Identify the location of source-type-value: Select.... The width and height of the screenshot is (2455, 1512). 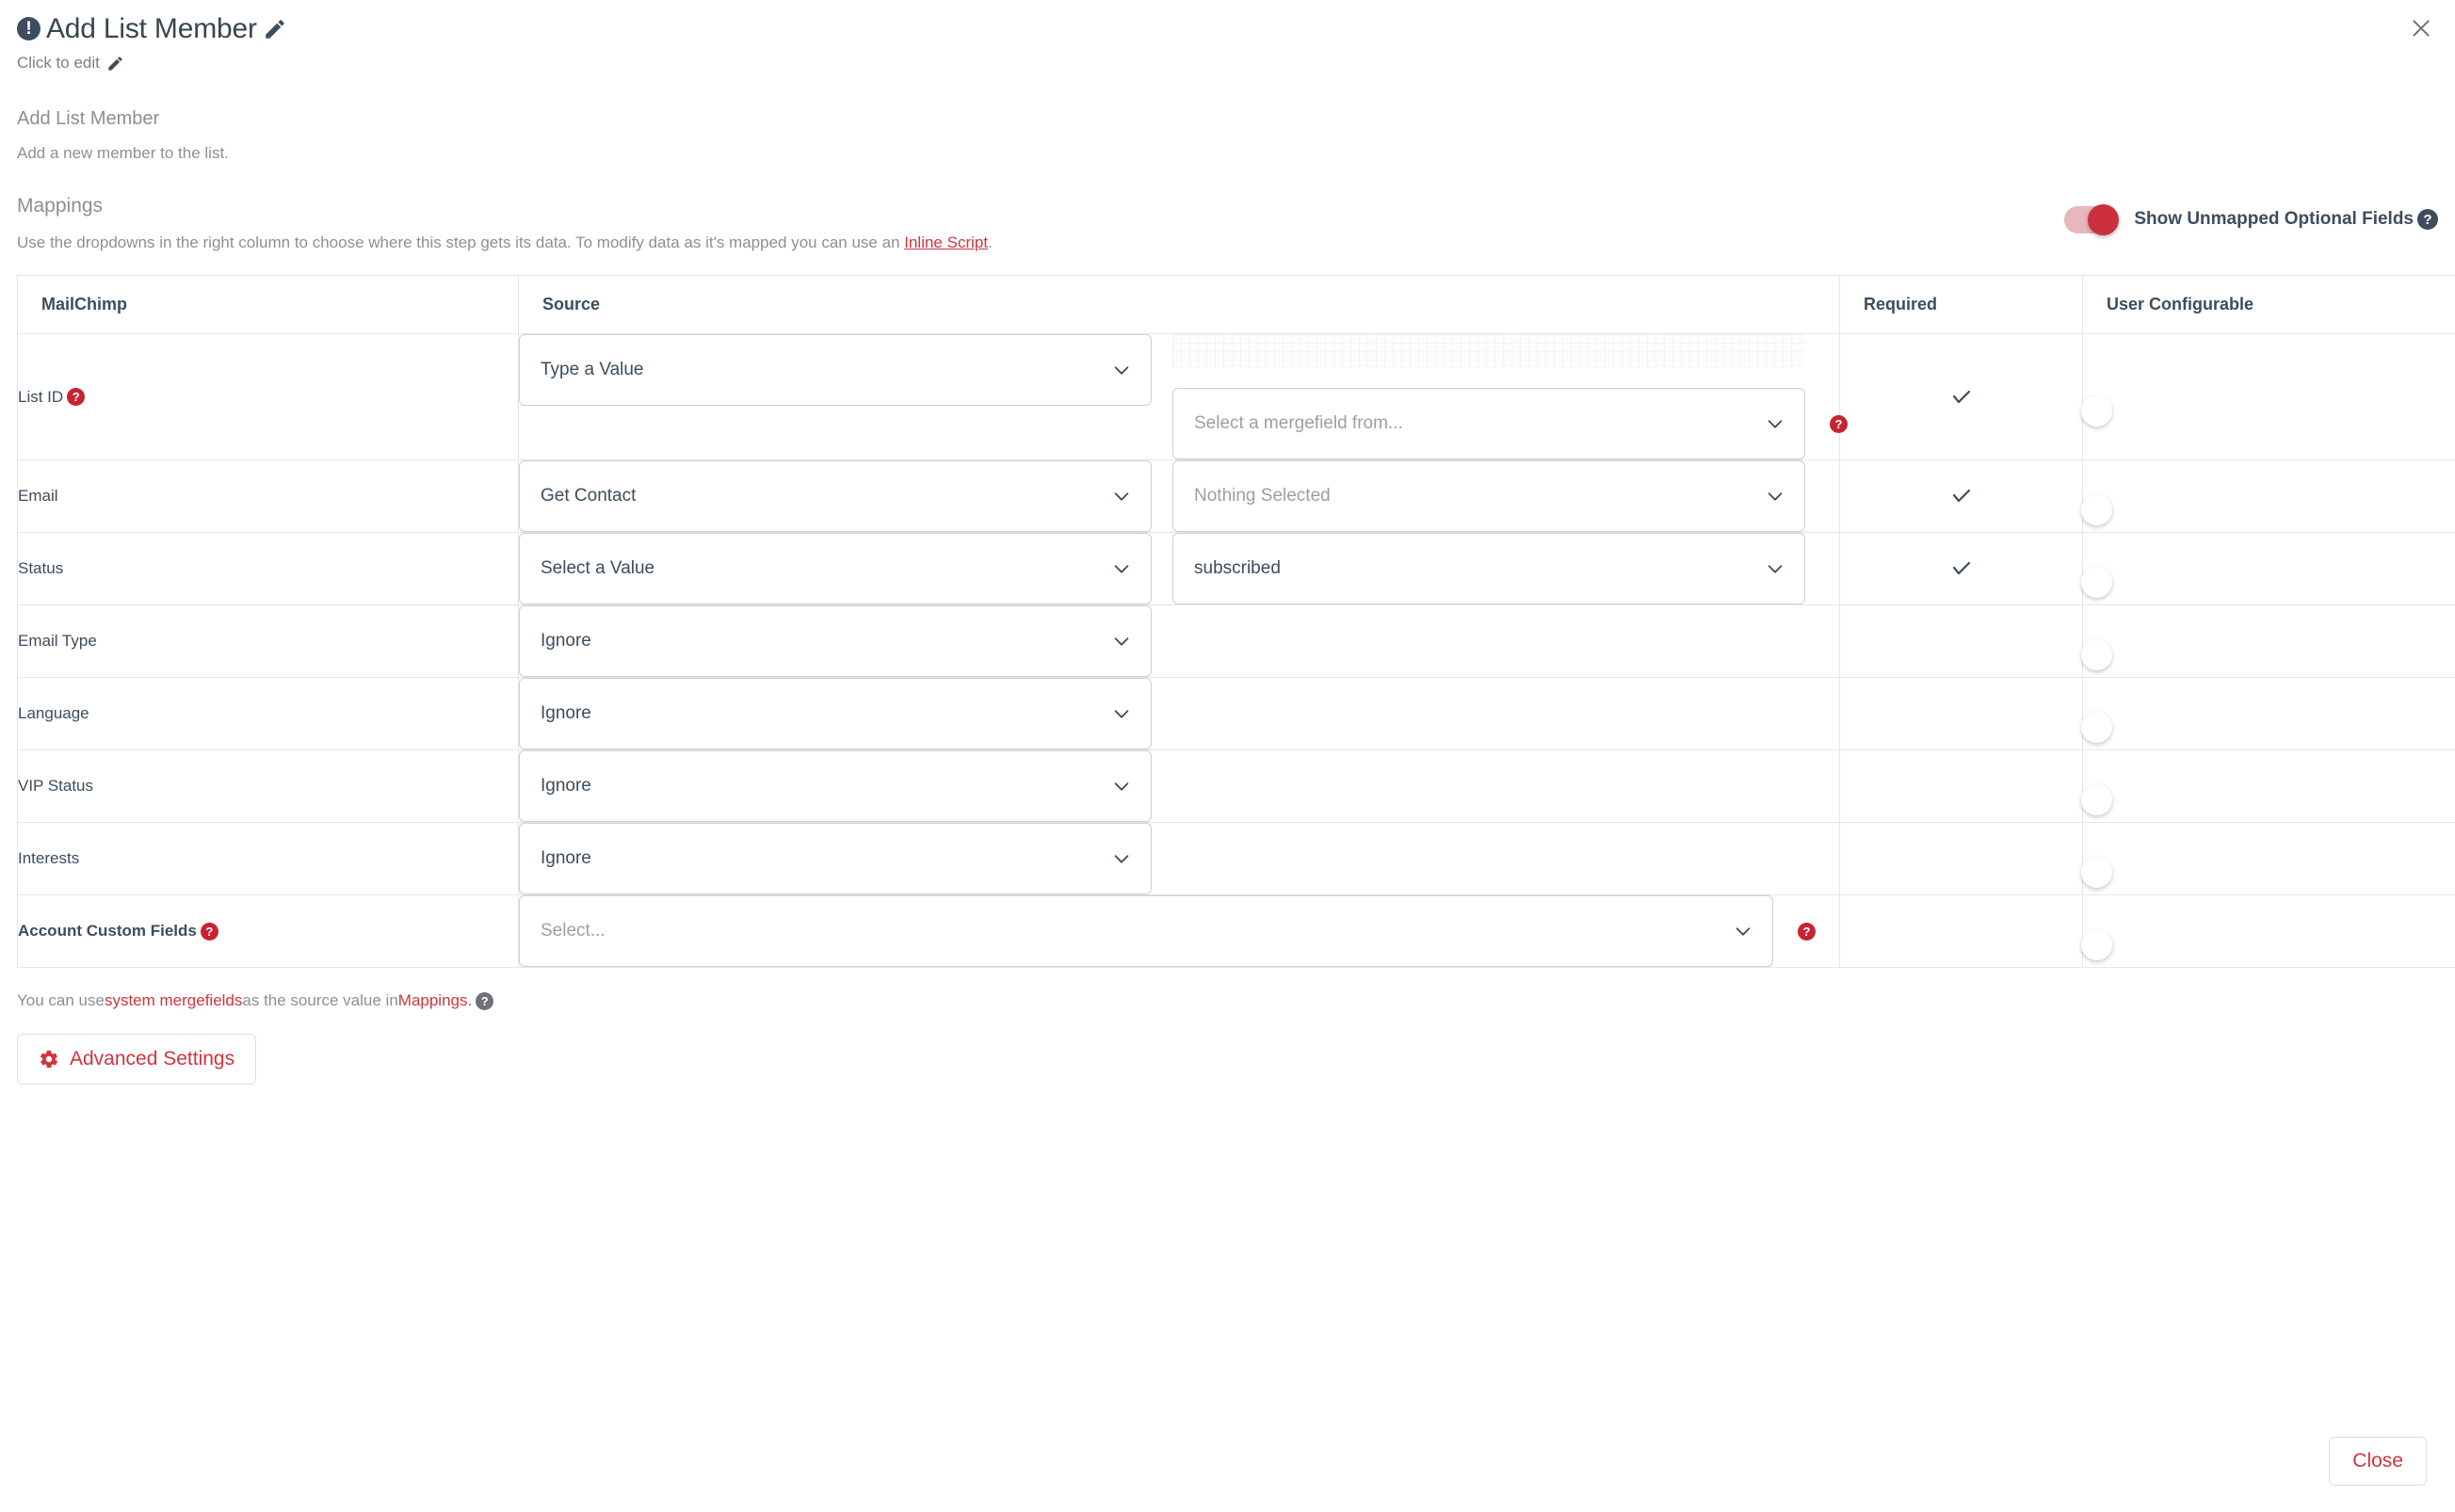
(573, 931).